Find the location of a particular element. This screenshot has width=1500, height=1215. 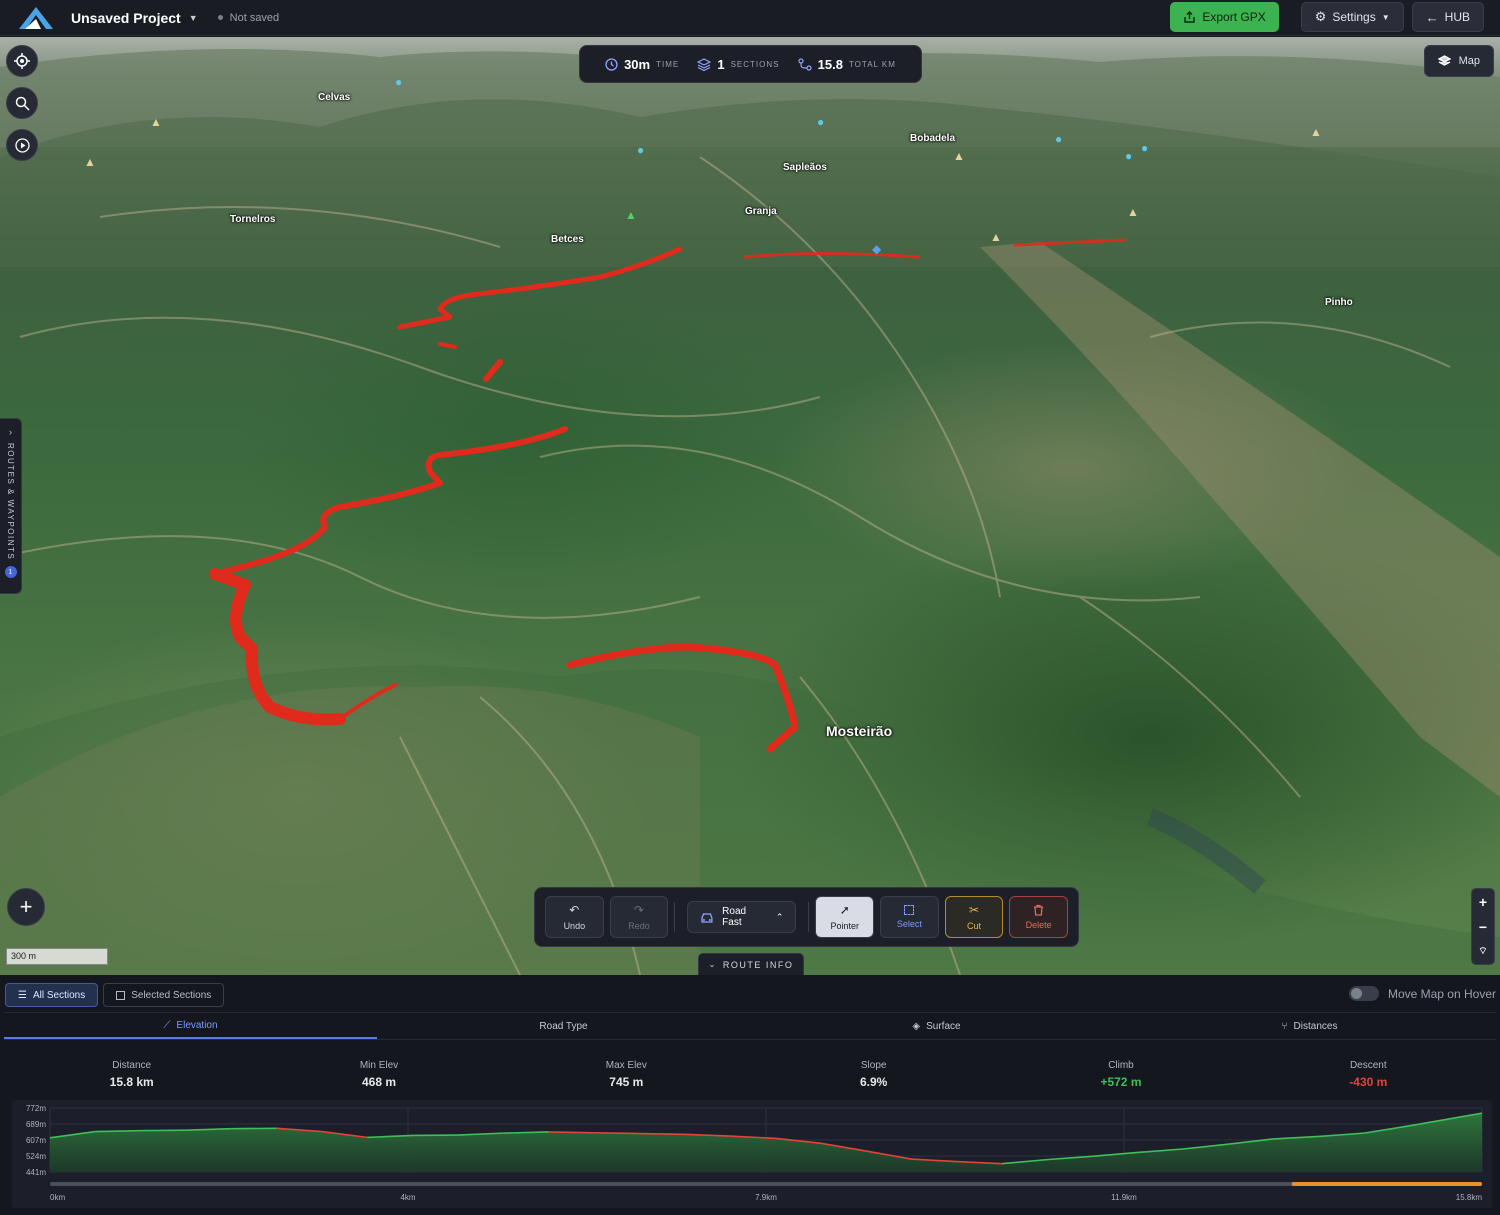

map-style-button: Map is located at coordinates (1458, 61).